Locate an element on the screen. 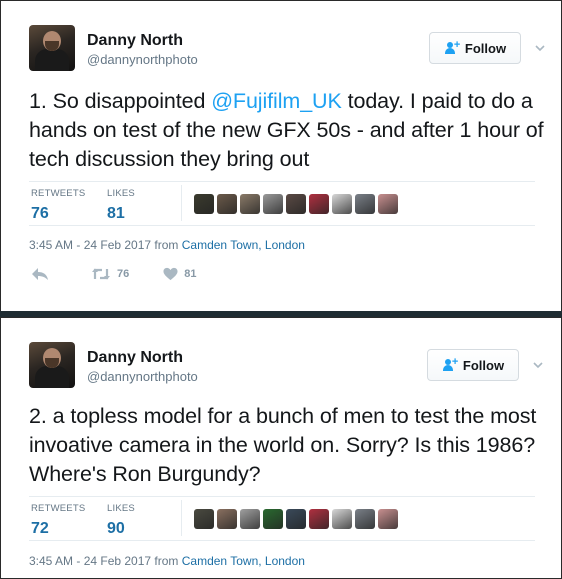 This screenshot has height=579, width=562. likes-count: 90 is located at coordinates (116, 528).